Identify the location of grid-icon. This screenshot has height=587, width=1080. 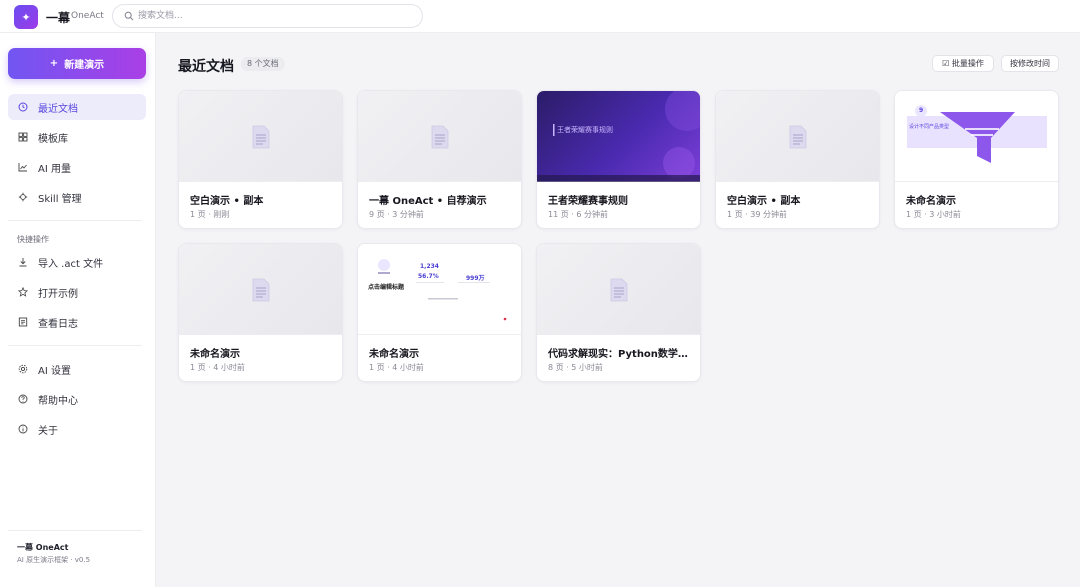
(23, 137).